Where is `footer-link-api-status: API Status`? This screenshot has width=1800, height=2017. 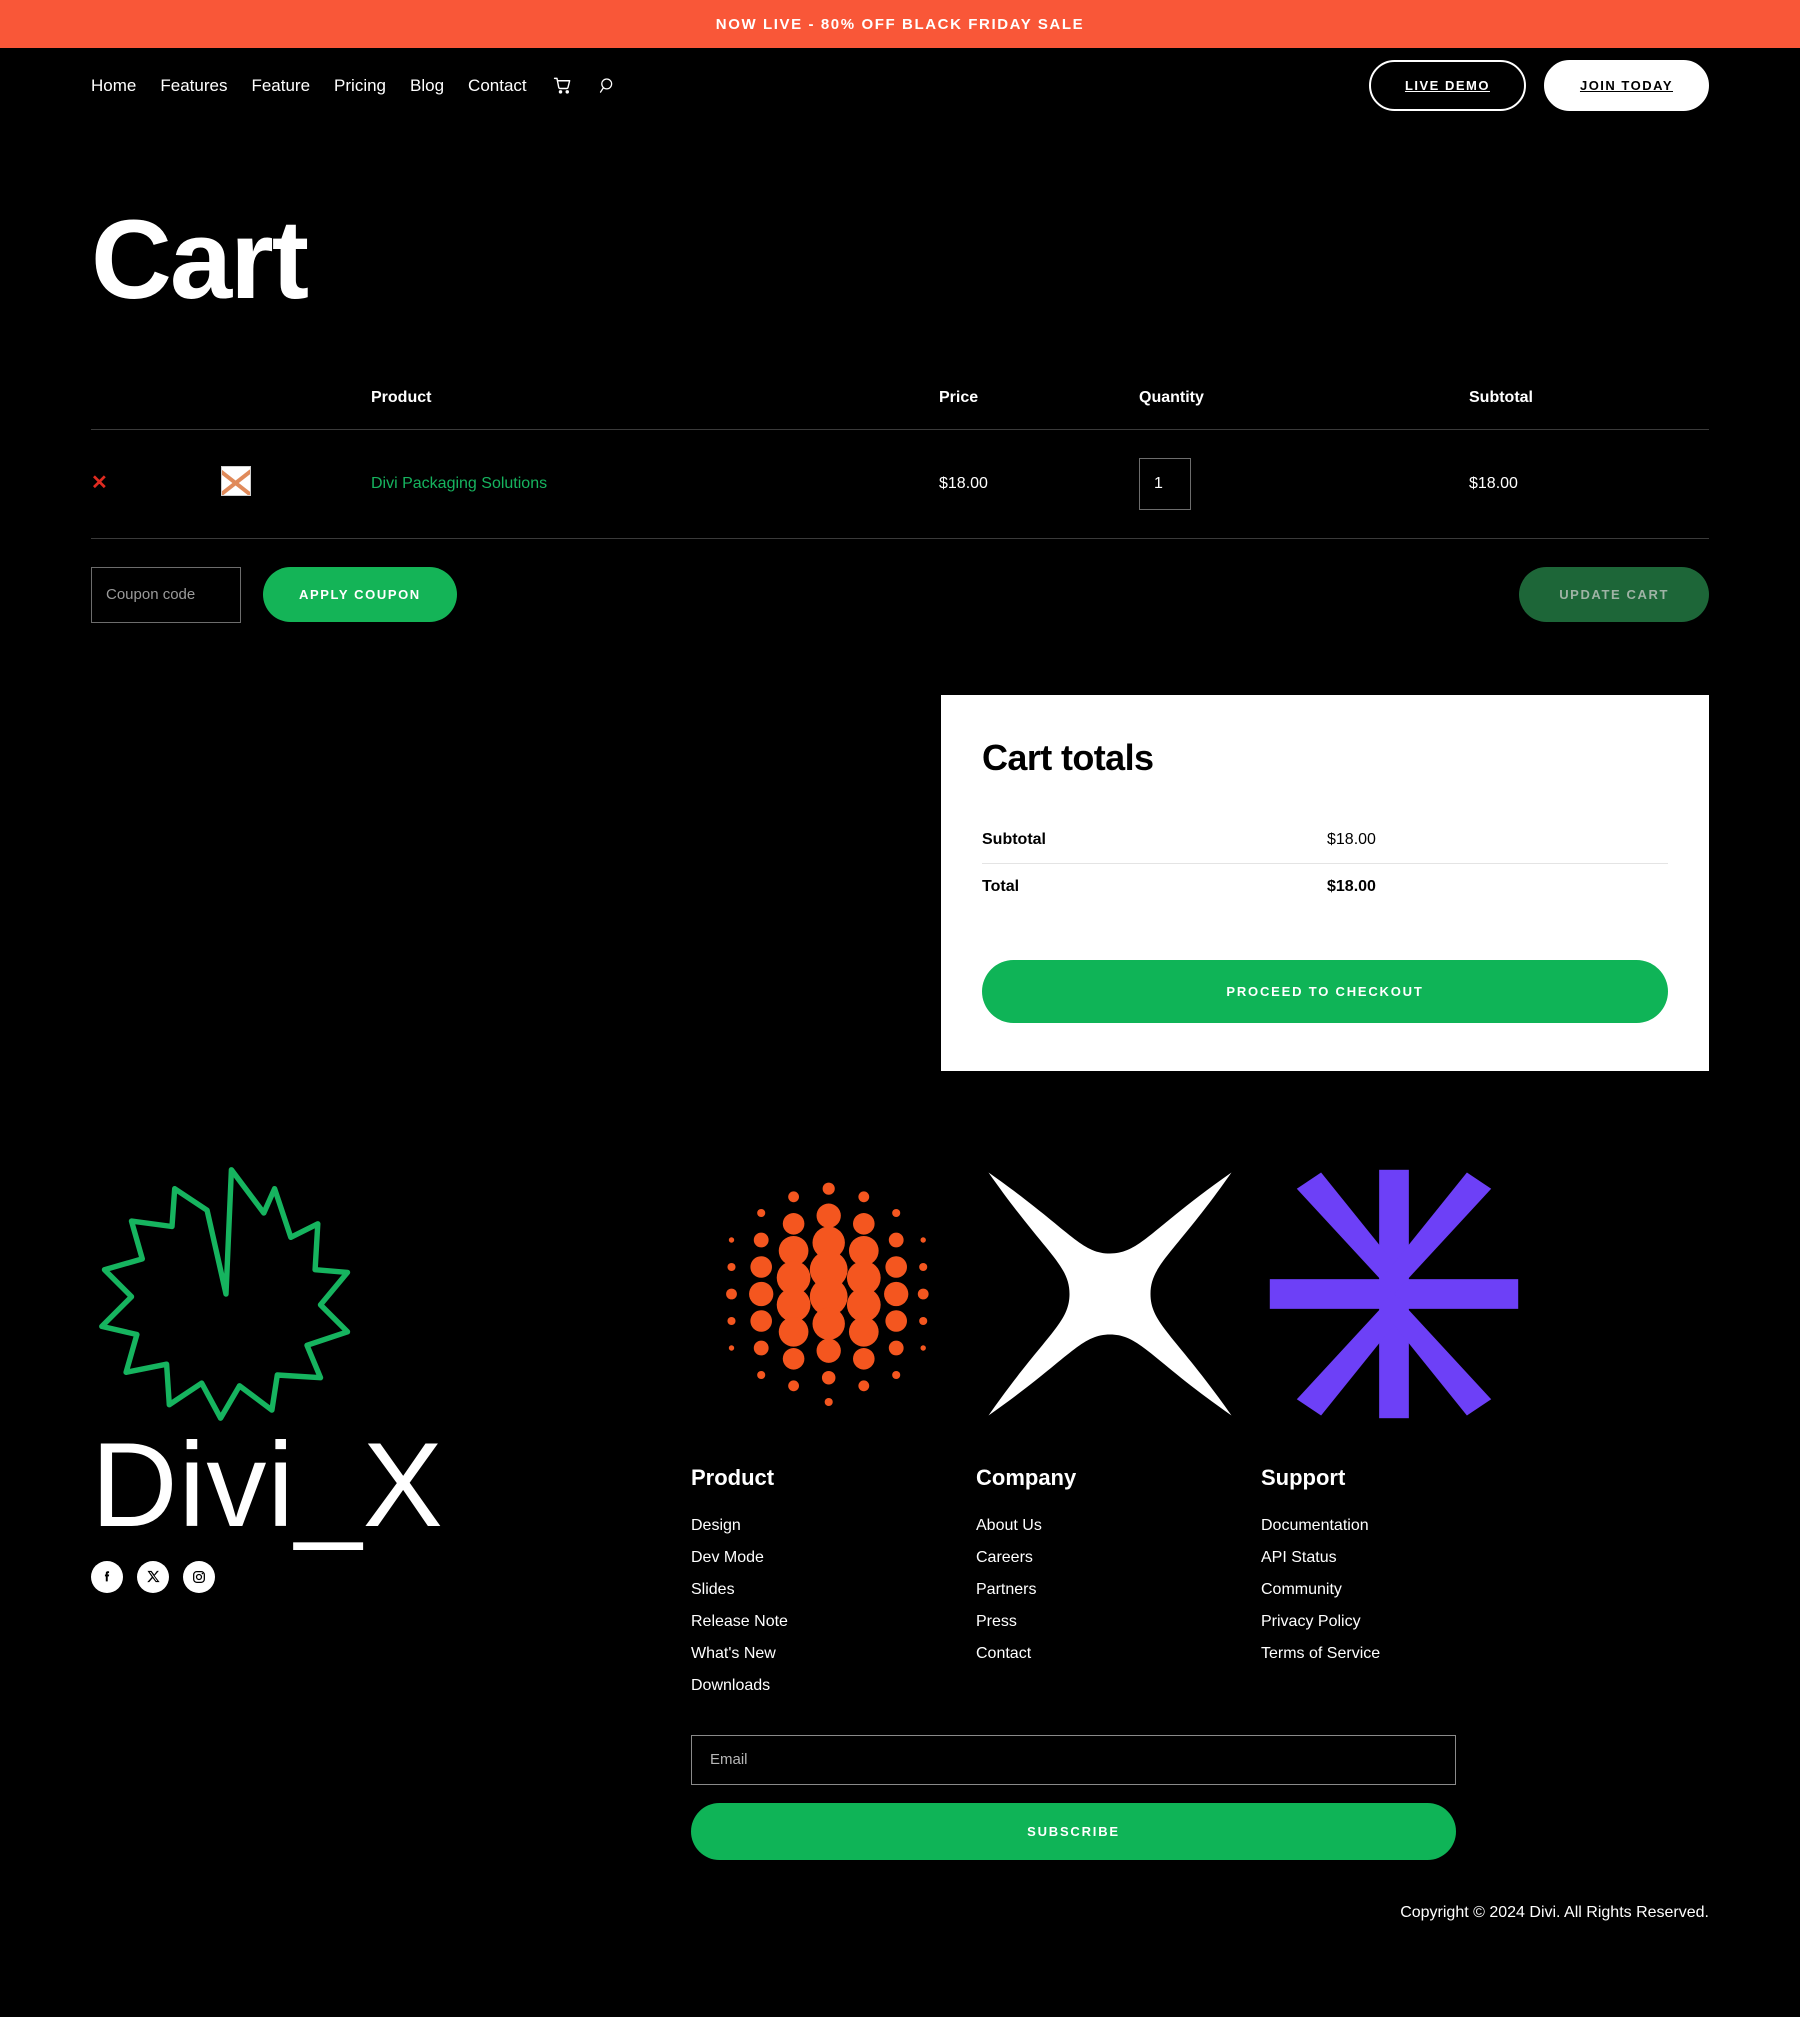
footer-link-api-status: API Status is located at coordinates (1403, 1558).